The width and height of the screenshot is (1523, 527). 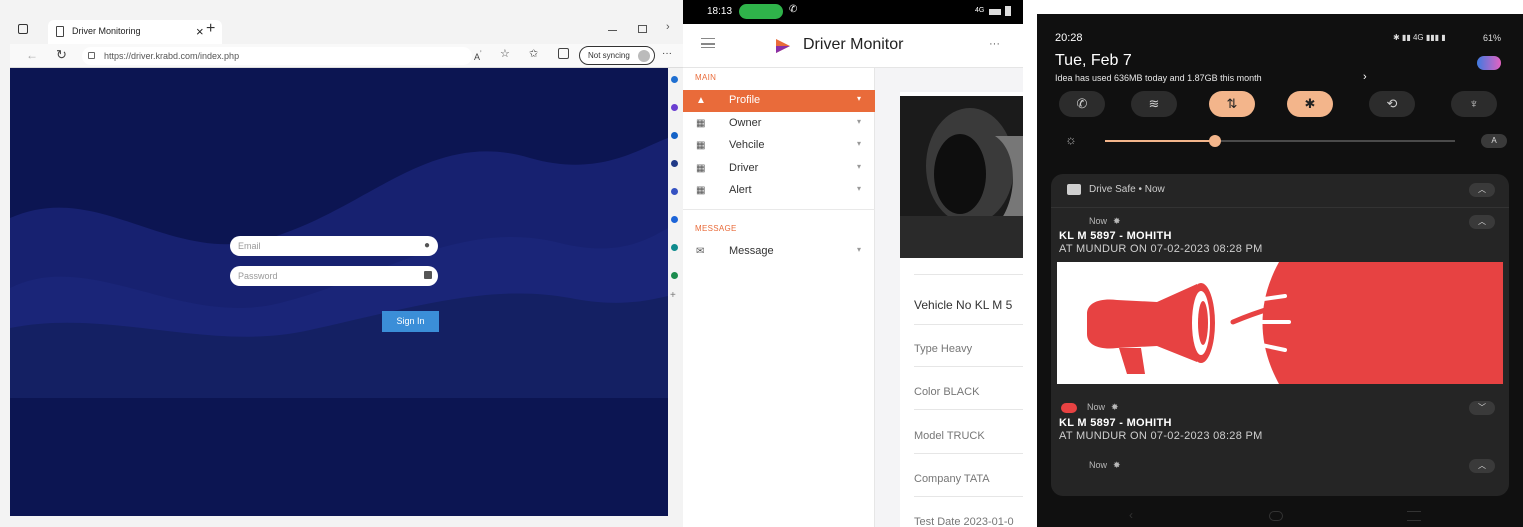 What do you see at coordinates (963, 305) in the screenshot?
I see `vehicle-no: Vehicle No KL M 5` at bounding box center [963, 305].